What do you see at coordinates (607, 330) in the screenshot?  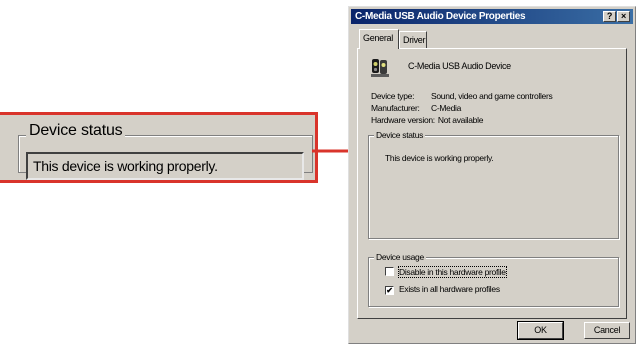 I see `cancel-button: Cancel` at bounding box center [607, 330].